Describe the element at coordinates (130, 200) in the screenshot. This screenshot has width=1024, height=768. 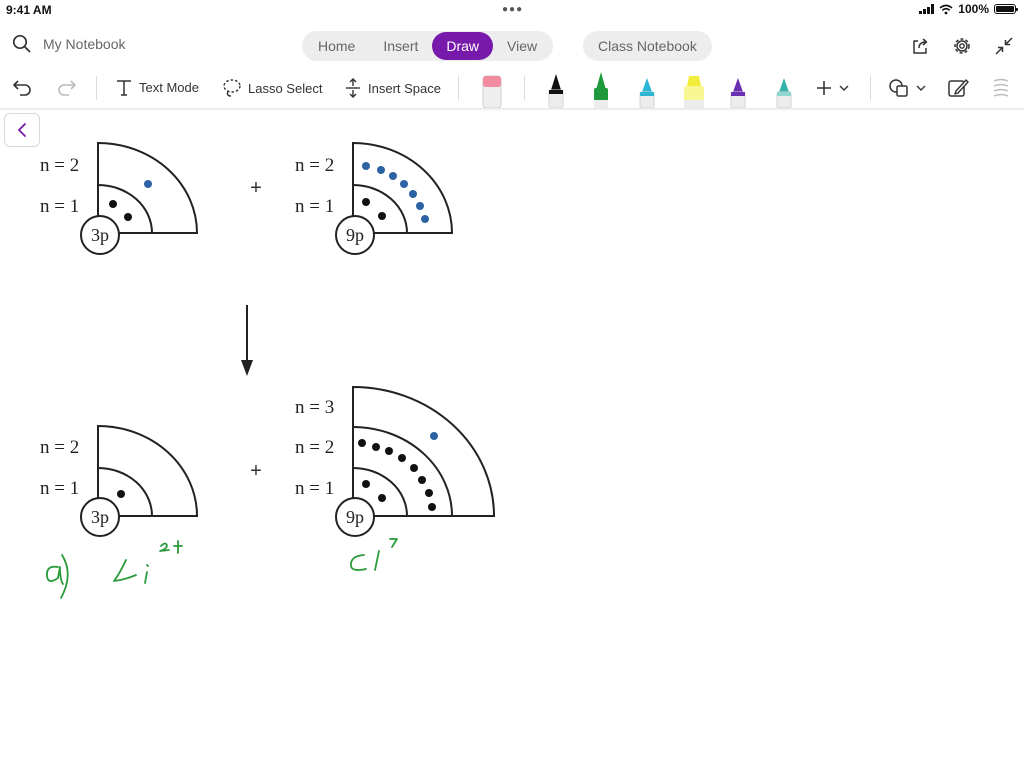
I see `li-electrons` at that location.